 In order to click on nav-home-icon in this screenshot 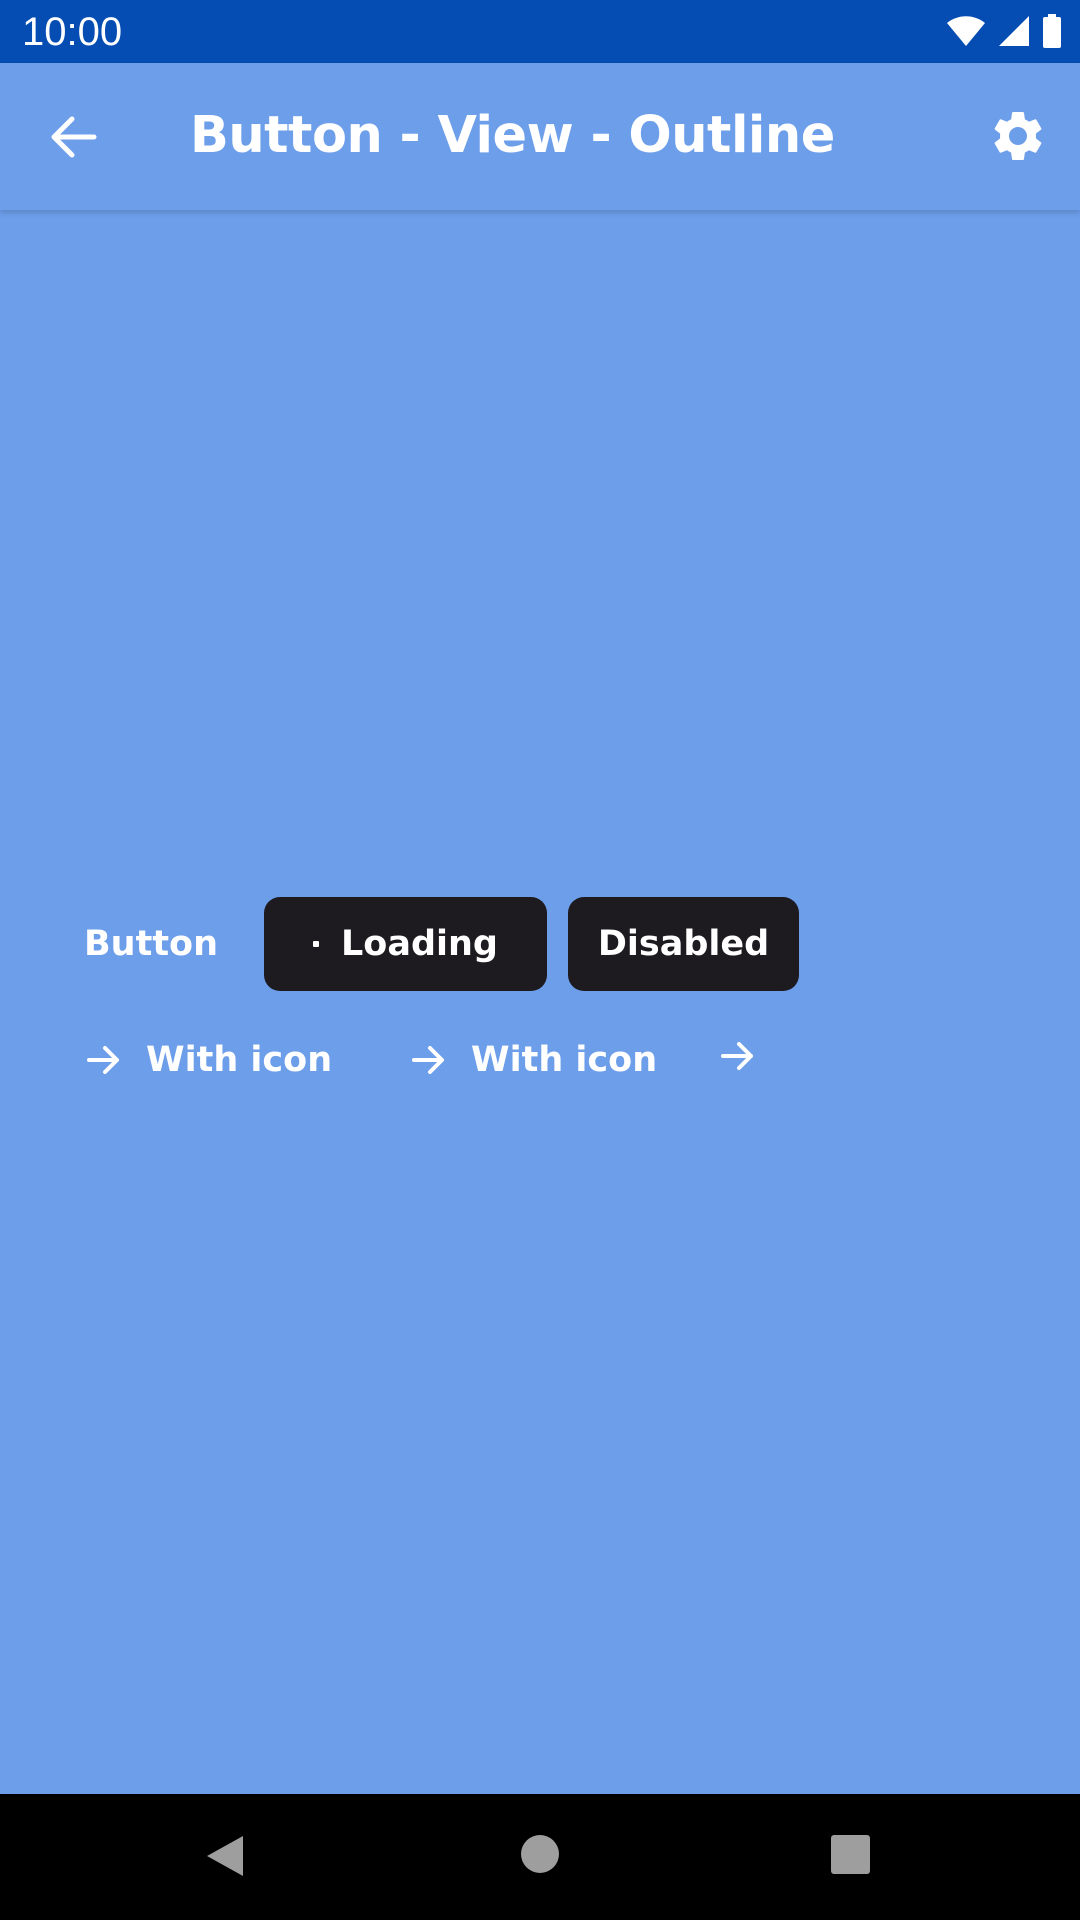, I will do `click(540, 1854)`.